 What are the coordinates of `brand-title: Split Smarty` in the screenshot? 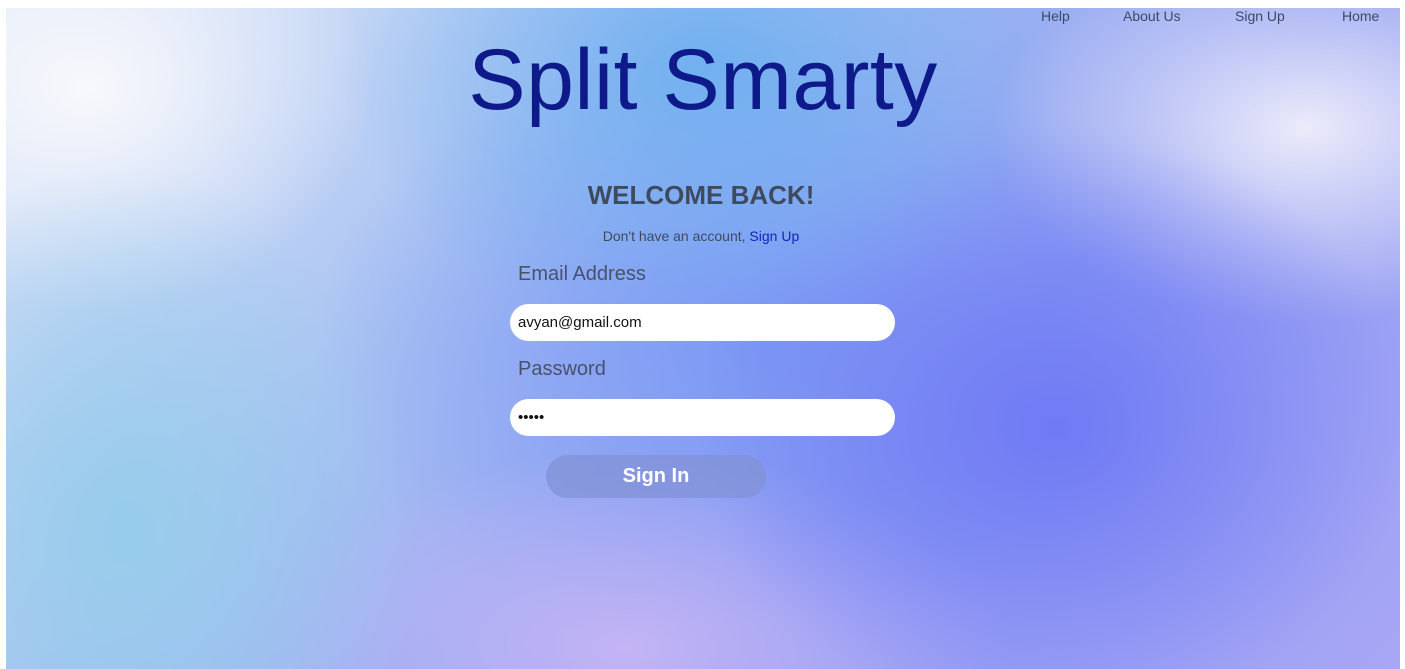 It's located at (703, 80).